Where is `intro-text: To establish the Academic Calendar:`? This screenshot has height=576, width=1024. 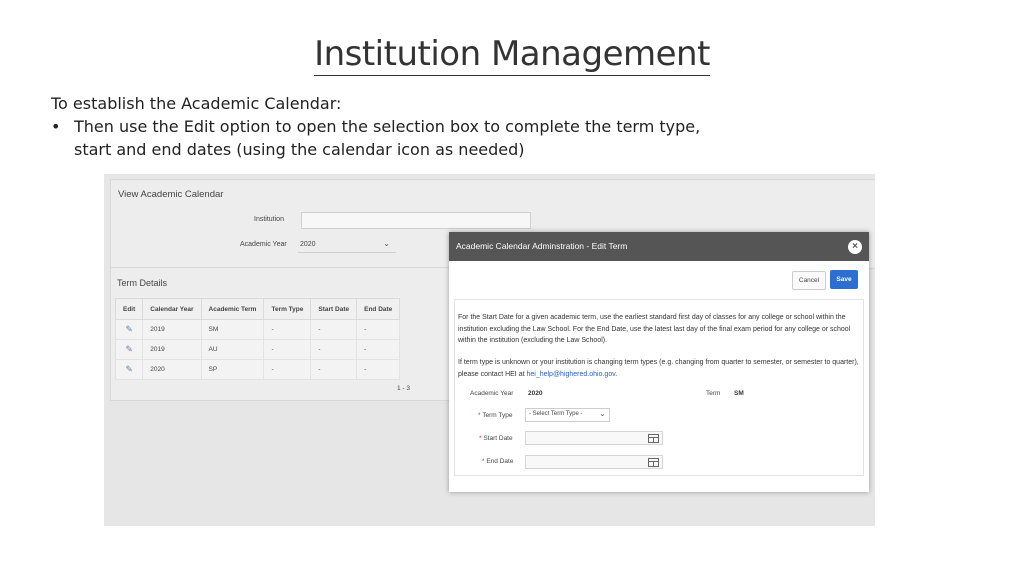 intro-text: To establish the Academic Calendar: is located at coordinates (196, 103).